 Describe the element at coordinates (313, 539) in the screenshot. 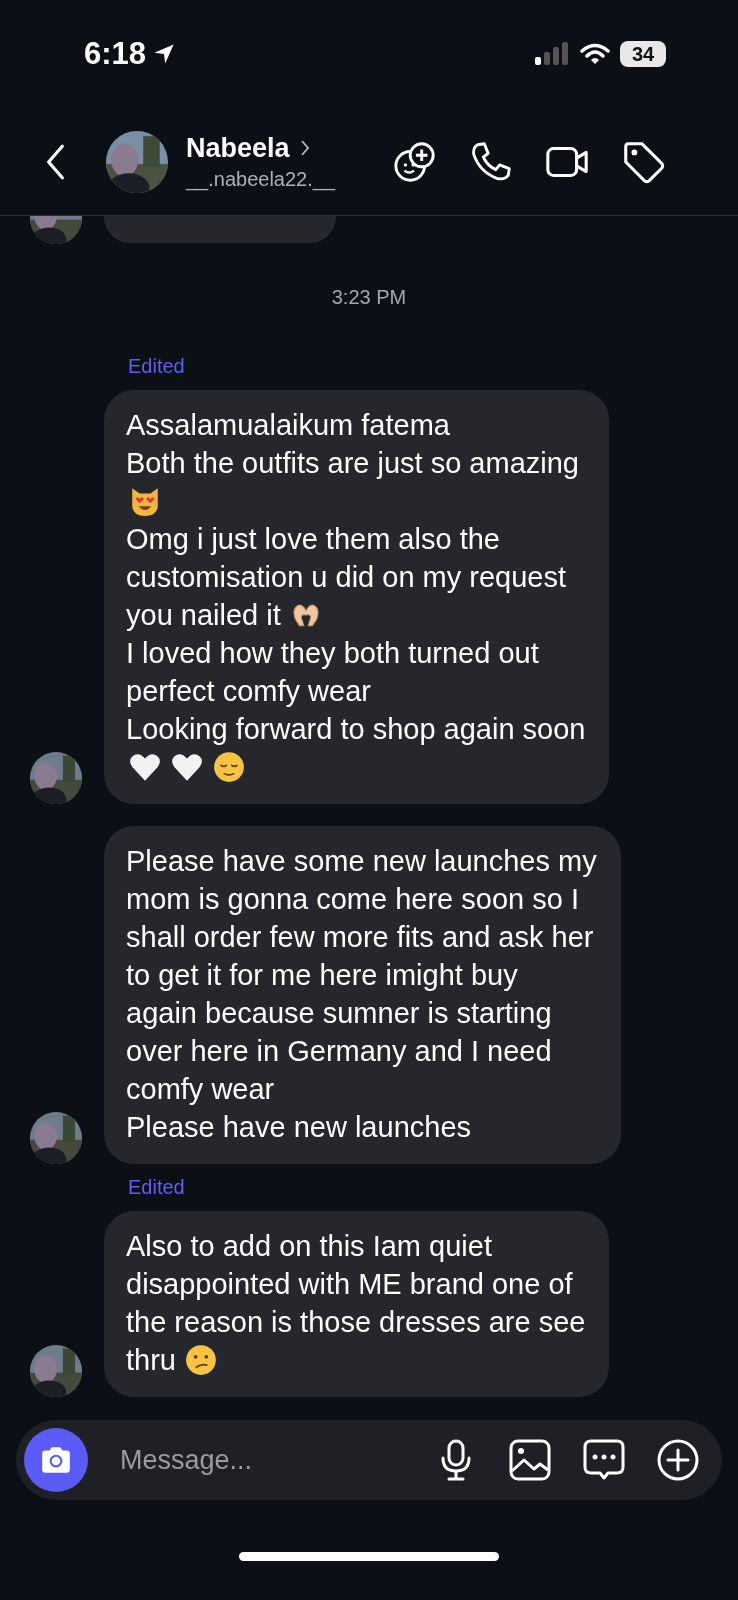

I see `message-text: Omg i just love them also the` at that location.